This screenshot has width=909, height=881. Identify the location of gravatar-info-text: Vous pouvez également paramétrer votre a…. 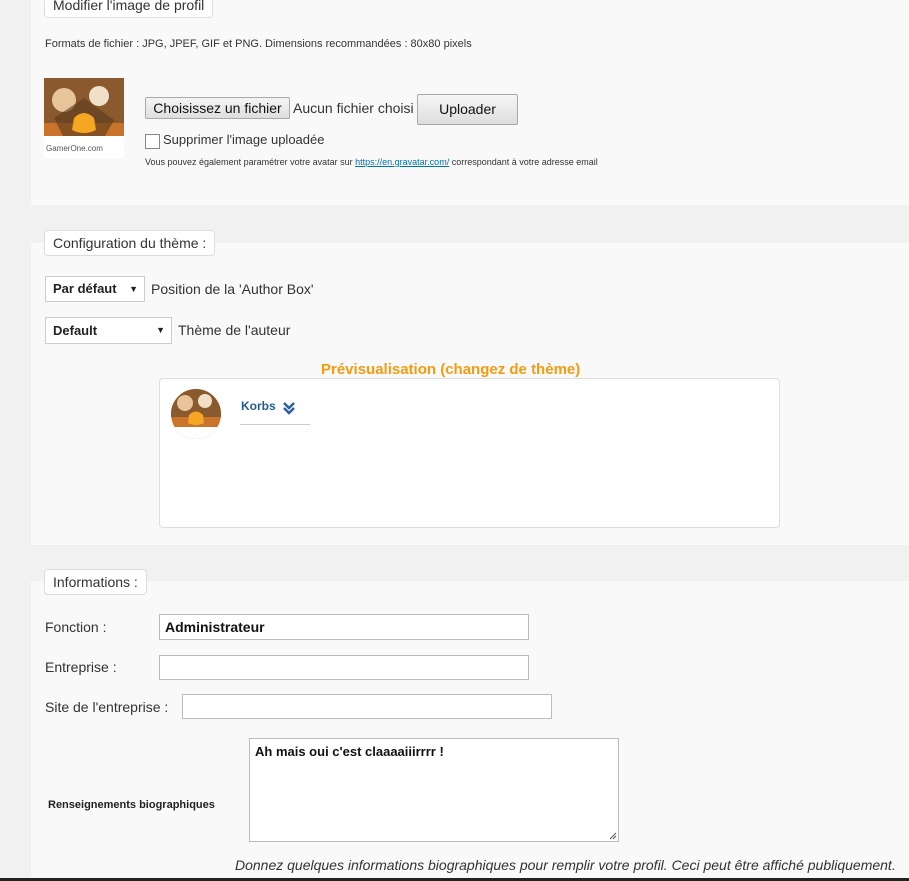
(371, 162).